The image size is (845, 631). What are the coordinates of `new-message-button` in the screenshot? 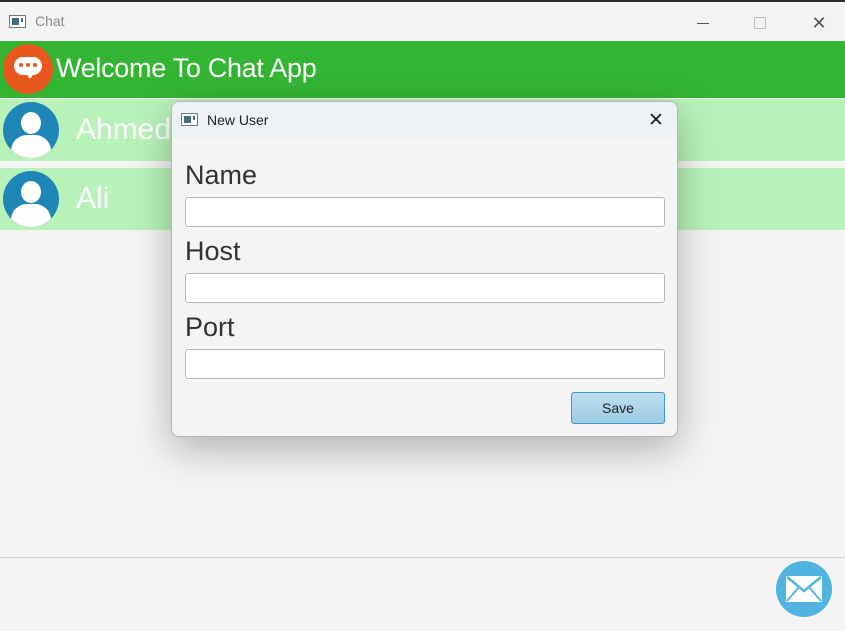 It's located at (804, 589).